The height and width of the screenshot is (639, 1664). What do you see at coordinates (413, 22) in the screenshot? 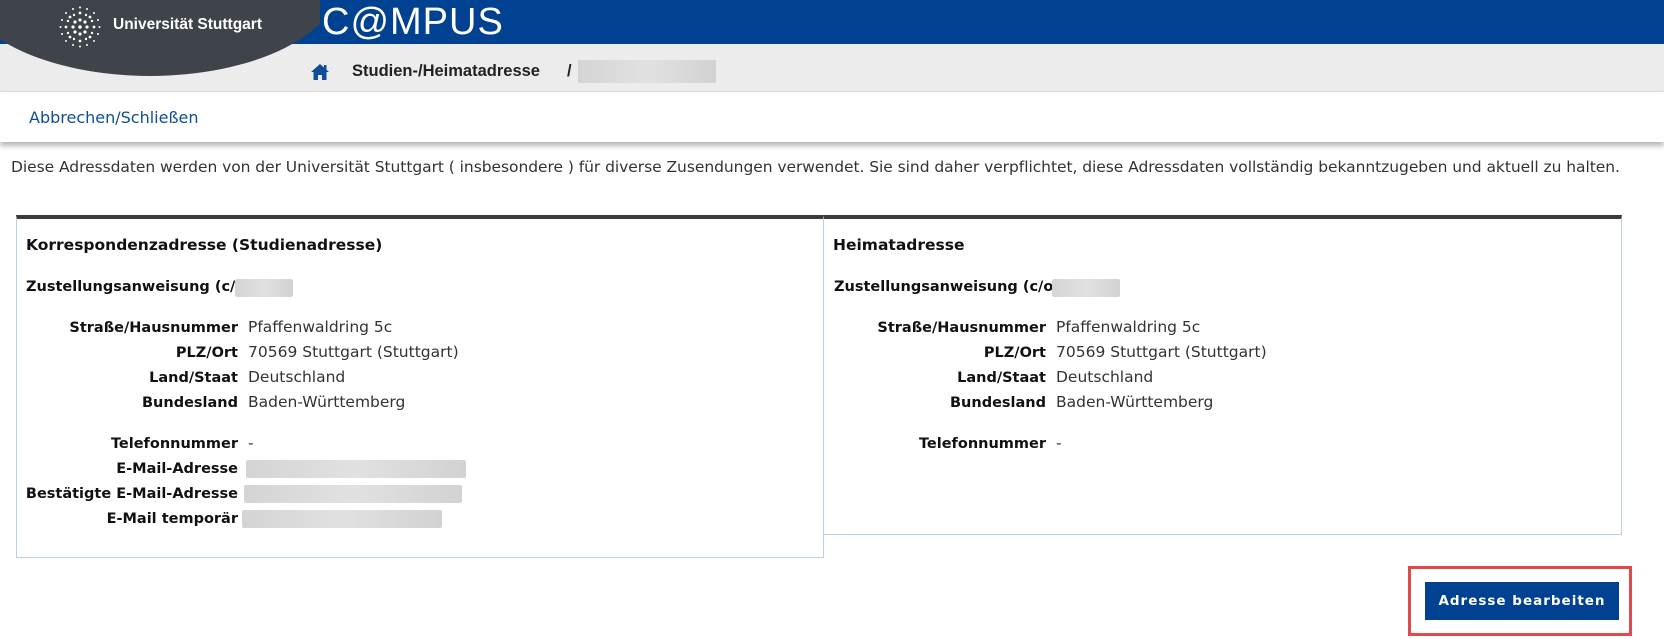
I see `app-title: C@MPUS` at bounding box center [413, 22].